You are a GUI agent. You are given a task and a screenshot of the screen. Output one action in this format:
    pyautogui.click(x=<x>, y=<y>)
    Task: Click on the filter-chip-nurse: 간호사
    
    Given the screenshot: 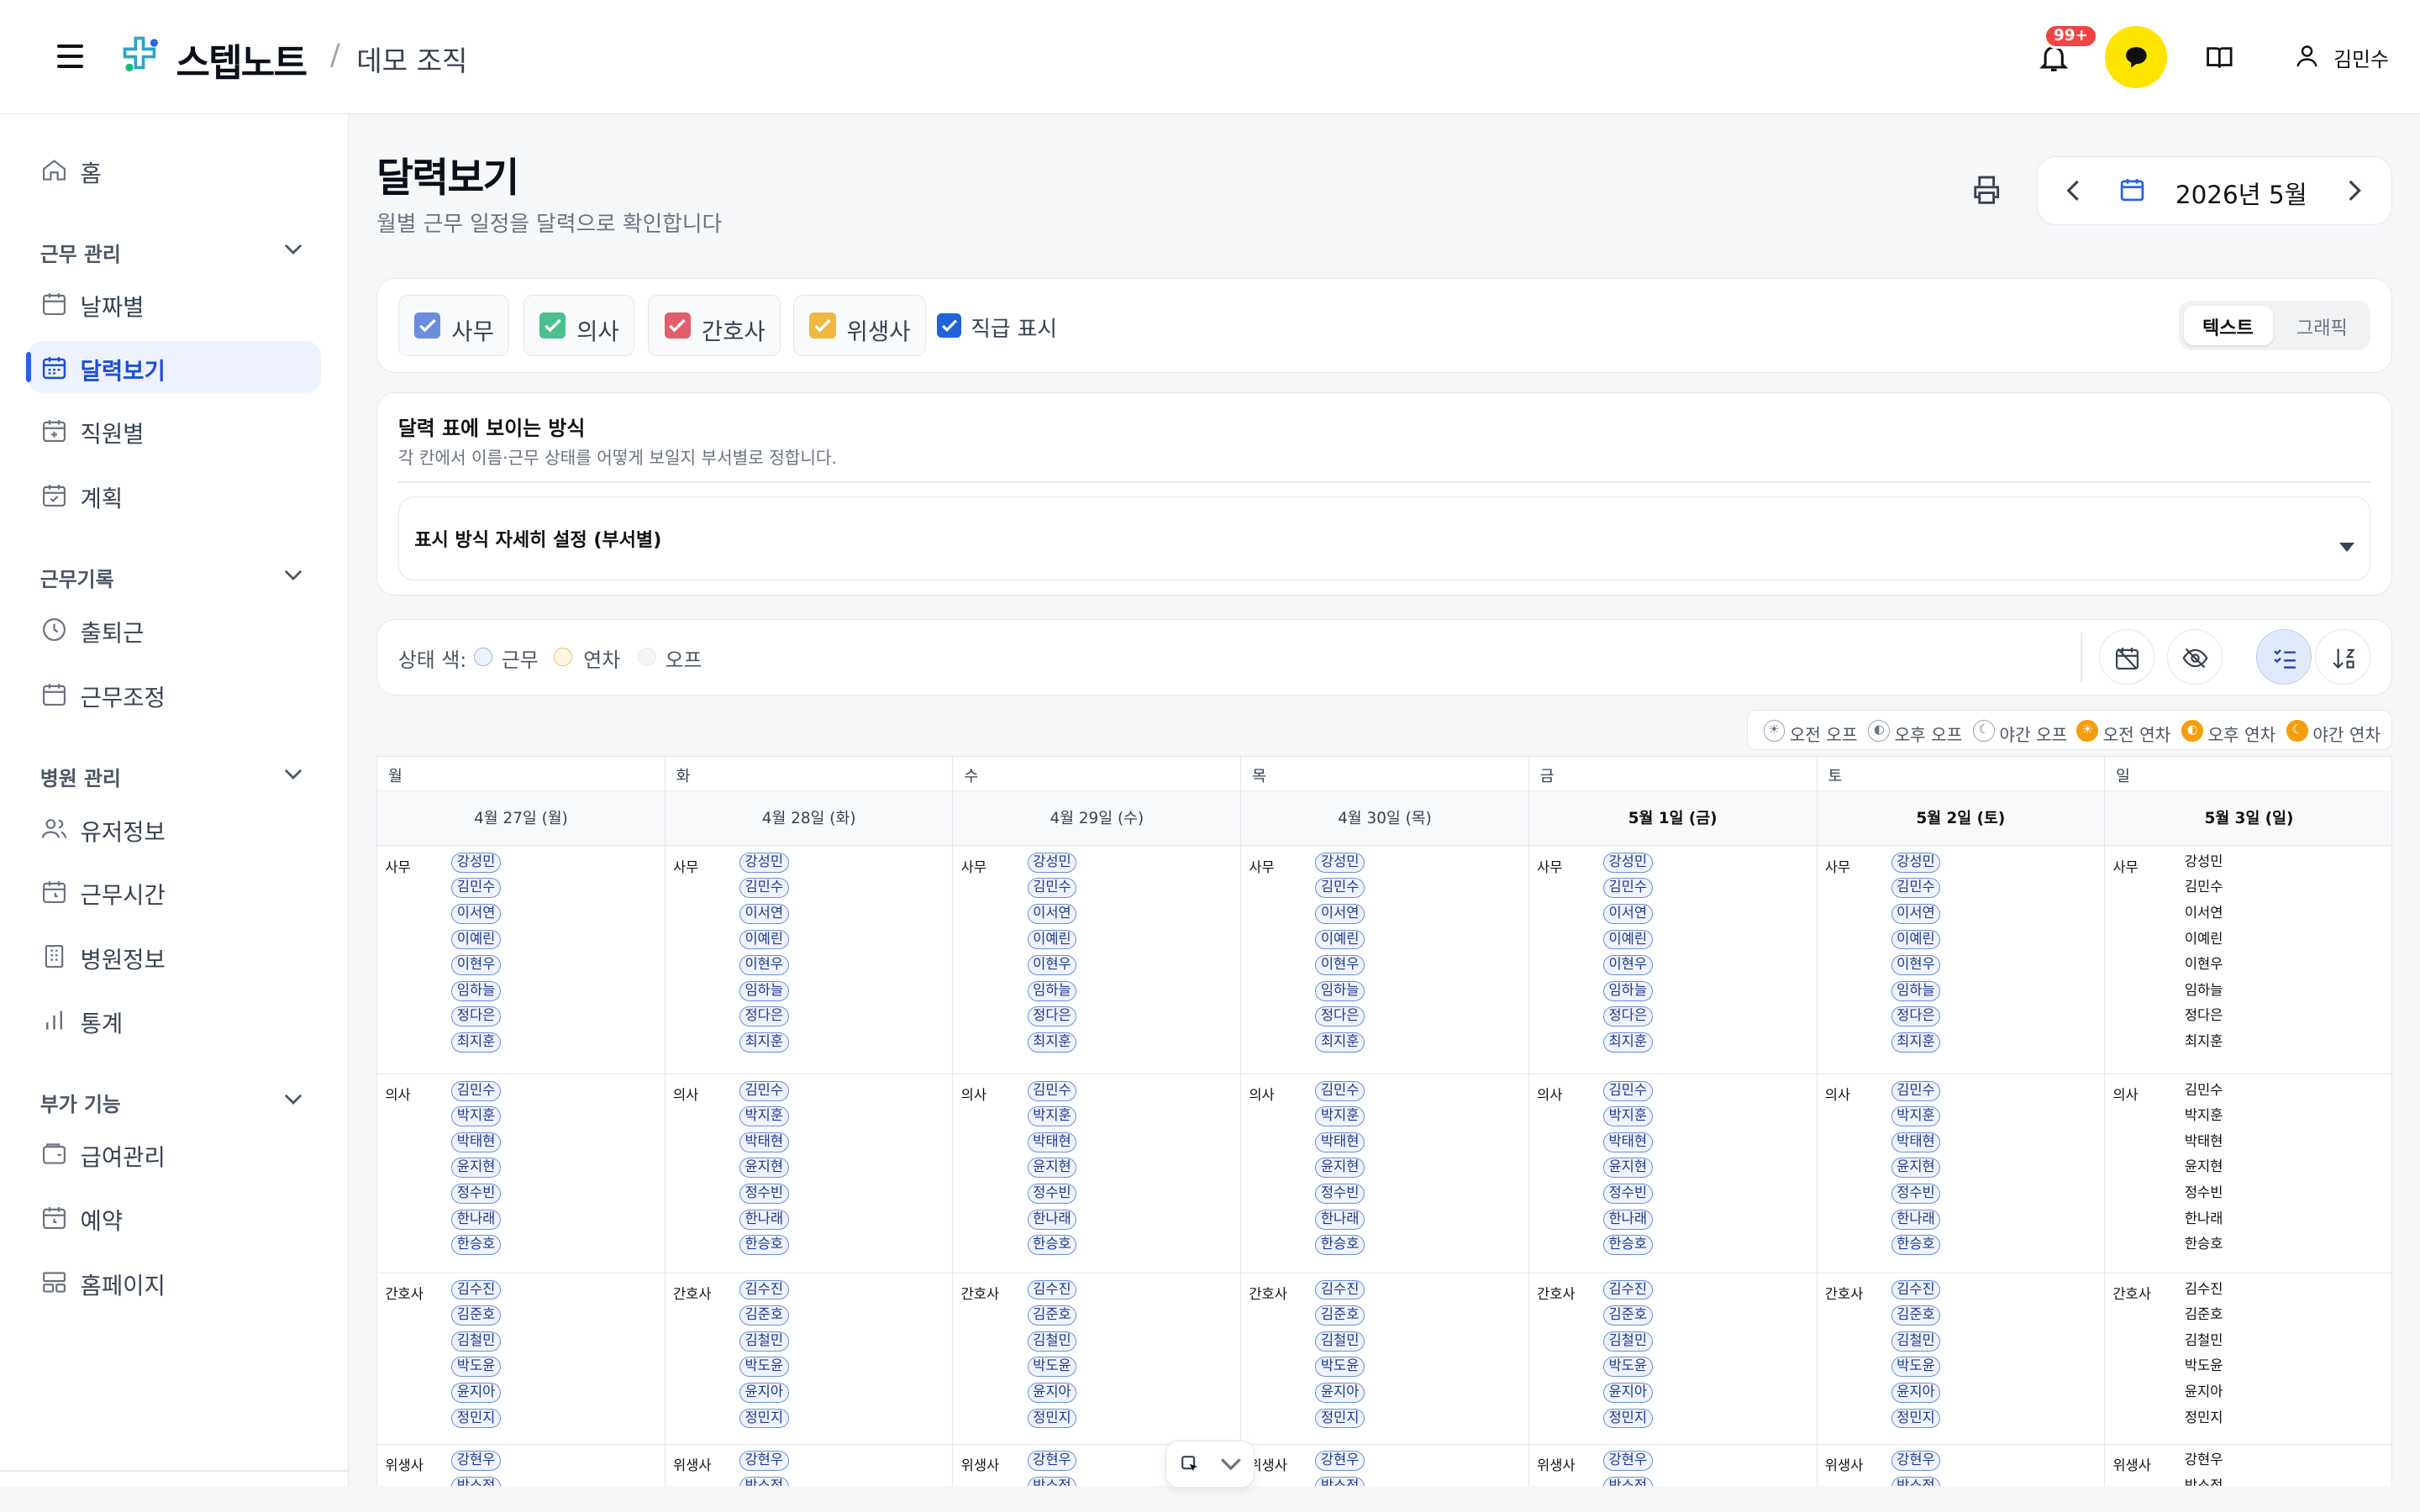 What is the action you would take?
    pyautogui.click(x=714, y=325)
    